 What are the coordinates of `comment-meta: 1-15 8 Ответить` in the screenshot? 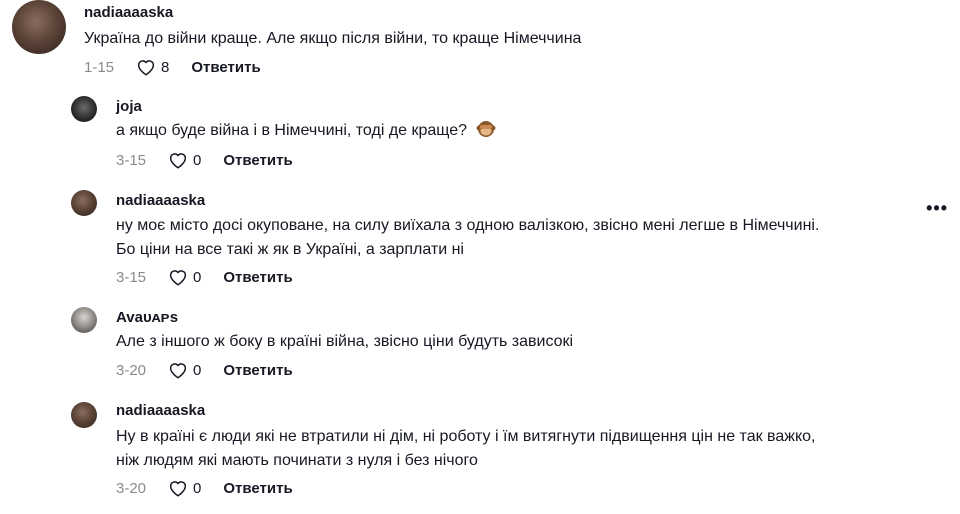 It's located at (172, 67).